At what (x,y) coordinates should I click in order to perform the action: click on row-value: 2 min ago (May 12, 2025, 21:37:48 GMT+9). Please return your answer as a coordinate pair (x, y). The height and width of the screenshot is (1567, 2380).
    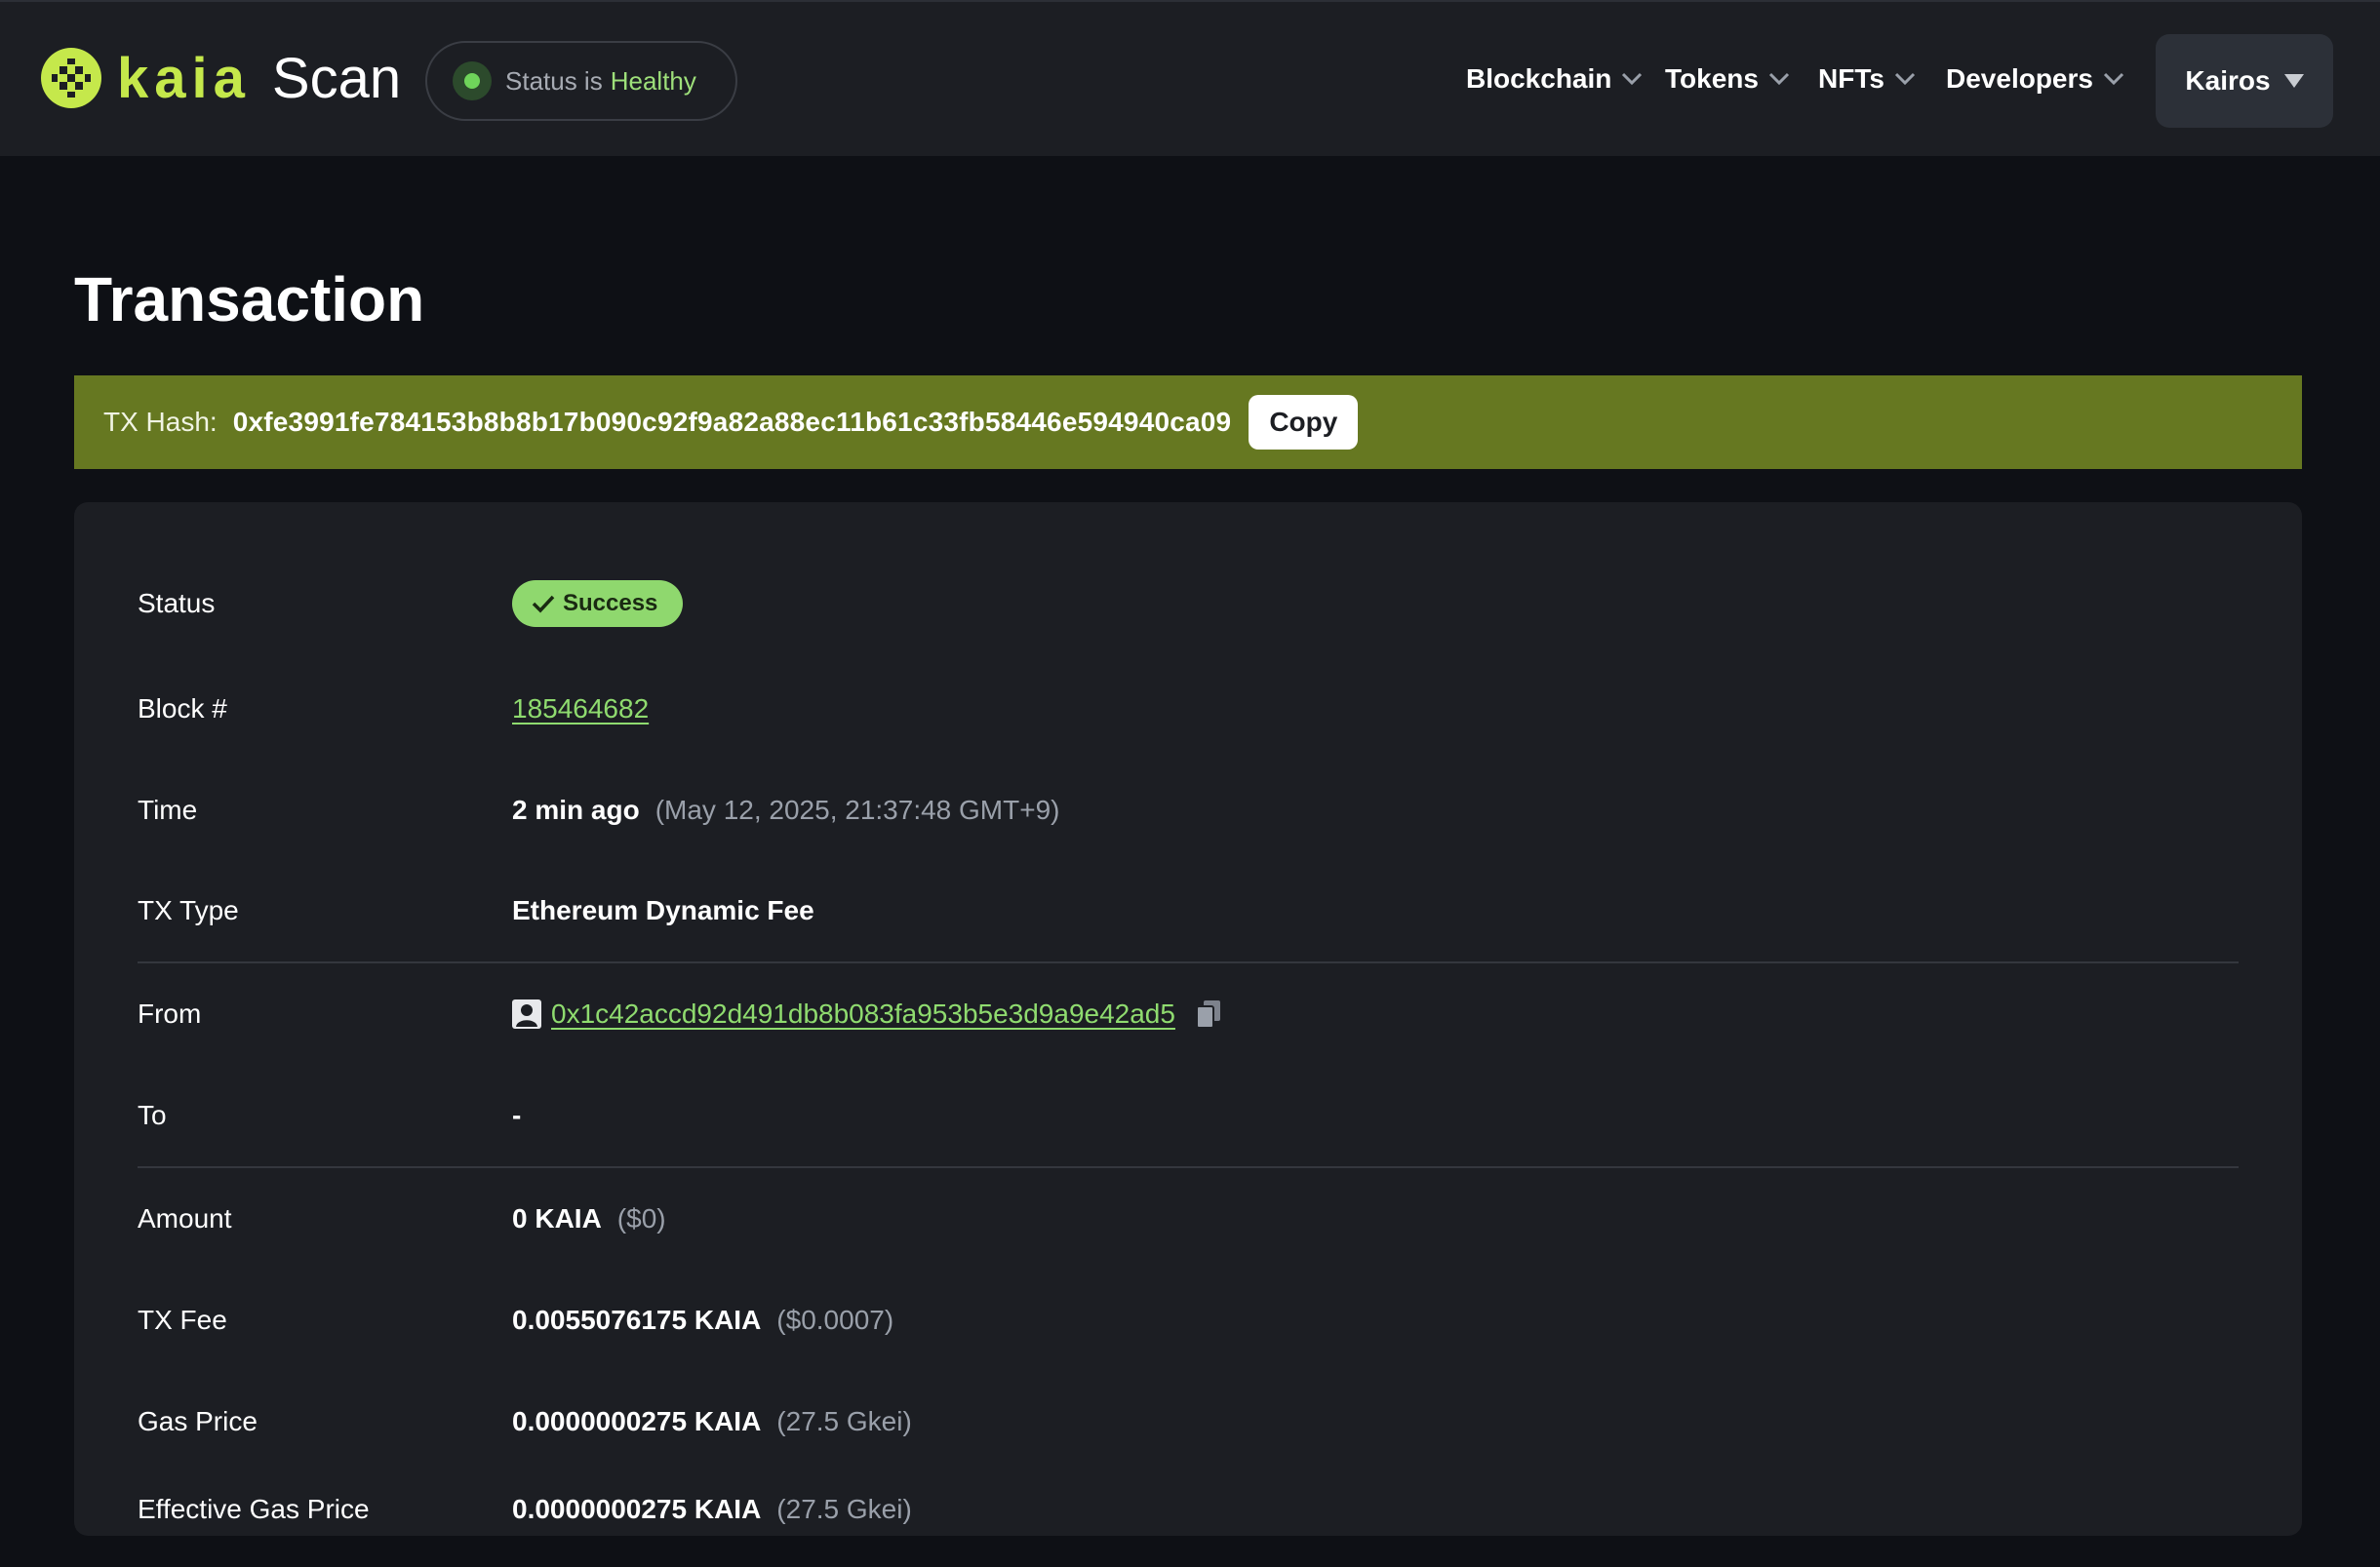
    Looking at the image, I should click on (785, 811).